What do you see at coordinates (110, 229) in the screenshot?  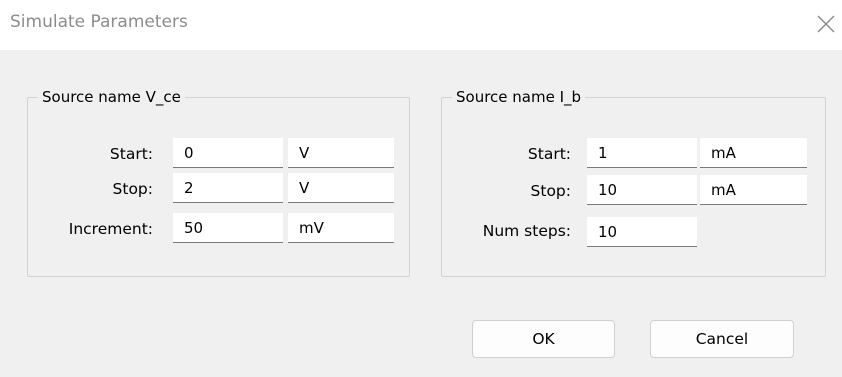 I see `increment-label: Increment:` at bounding box center [110, 229].